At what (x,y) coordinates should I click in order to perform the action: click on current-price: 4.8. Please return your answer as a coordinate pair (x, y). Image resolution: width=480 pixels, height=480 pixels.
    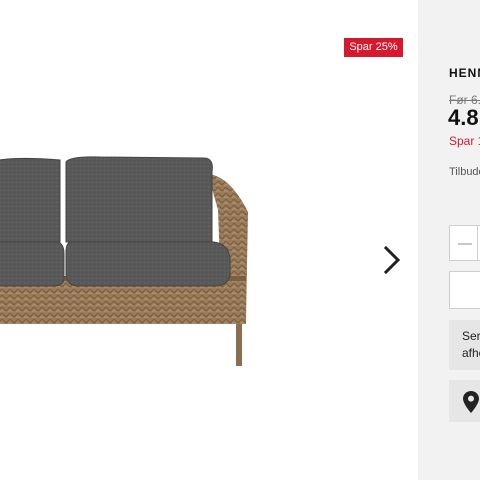
    Looking at the image, I should click on (463, 117).